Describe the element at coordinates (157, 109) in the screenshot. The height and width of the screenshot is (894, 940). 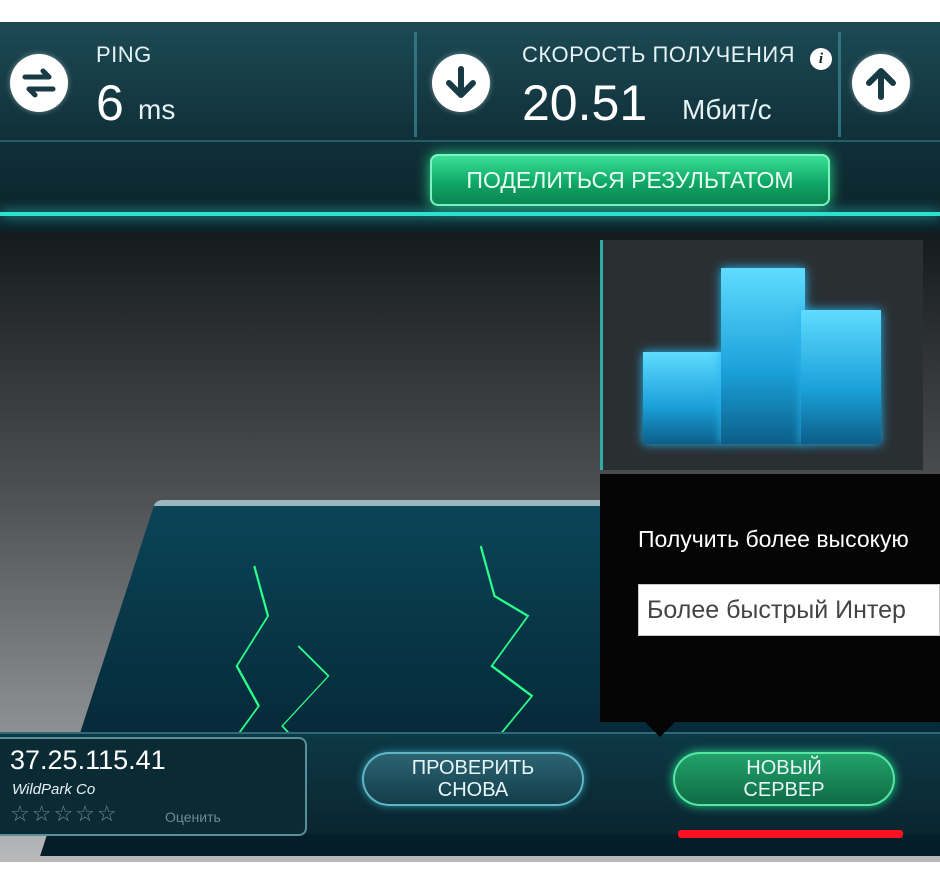
I see `ping-unit: ms` at that location.